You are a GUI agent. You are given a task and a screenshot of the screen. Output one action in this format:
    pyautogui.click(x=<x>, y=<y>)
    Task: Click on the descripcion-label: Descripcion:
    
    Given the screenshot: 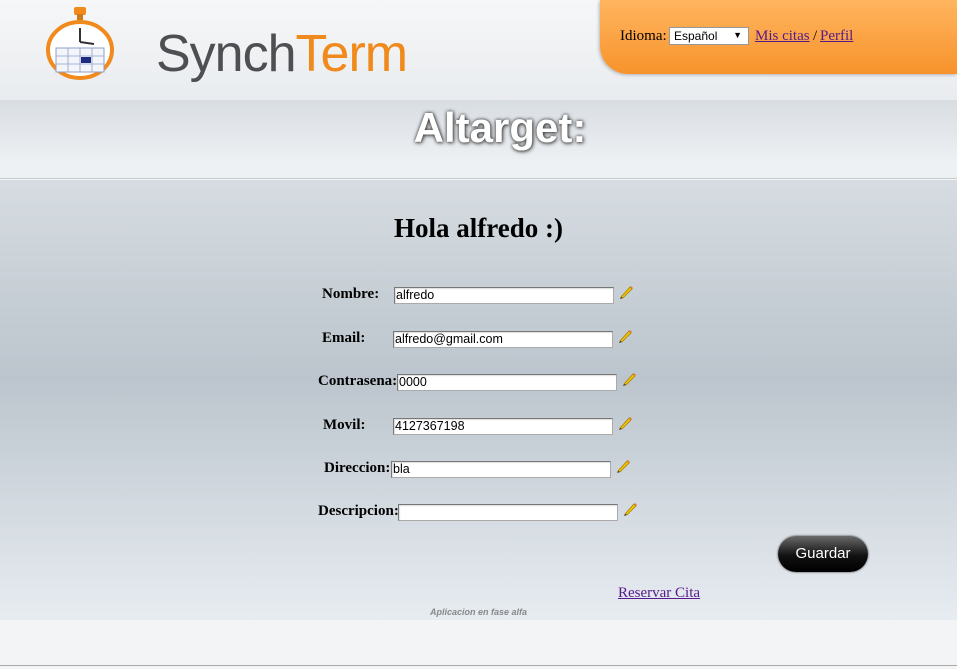 What is the action you would take?
    pyautogui.click(x=358, y=511)
    